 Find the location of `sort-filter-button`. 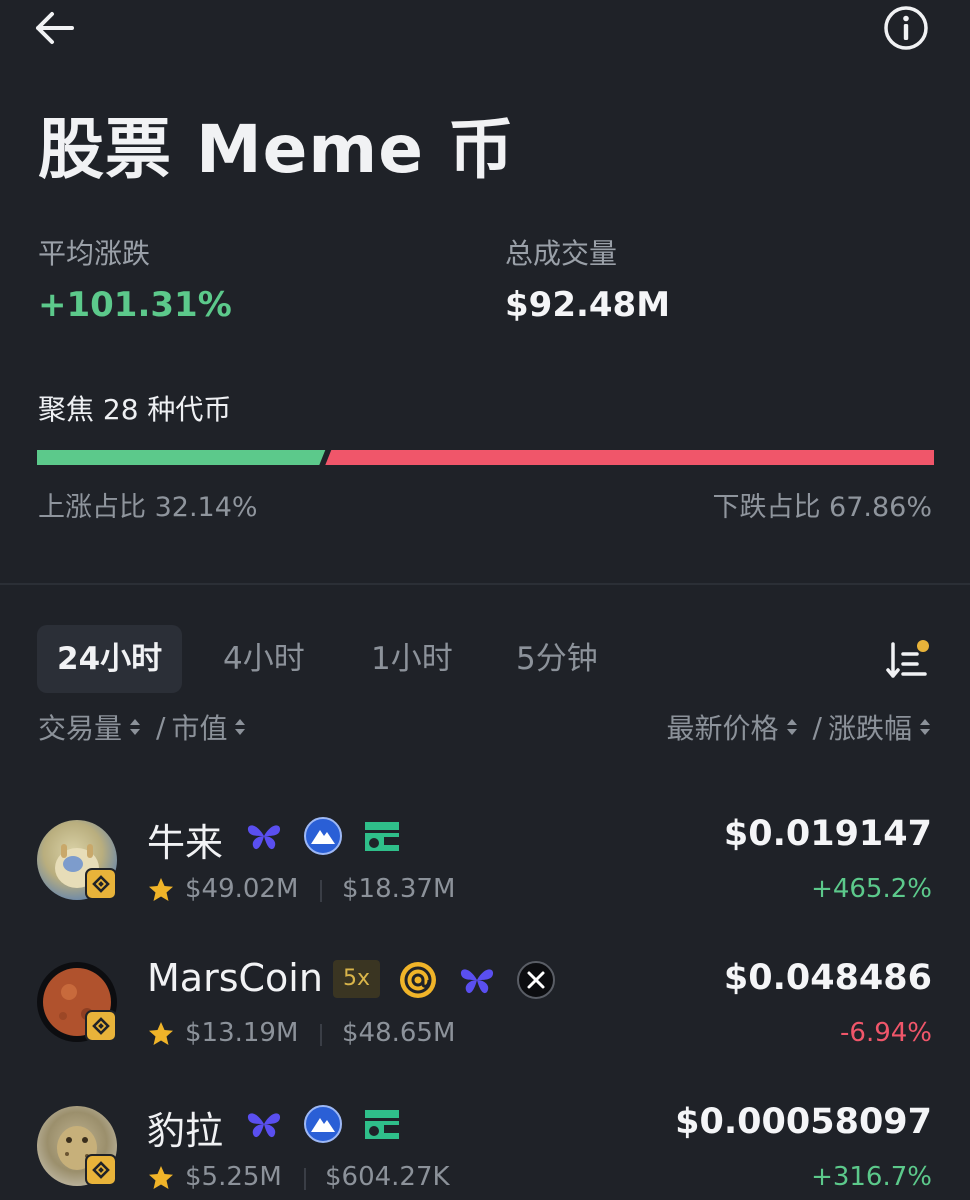

sort-filter-button is located at coordinates (909, 660).